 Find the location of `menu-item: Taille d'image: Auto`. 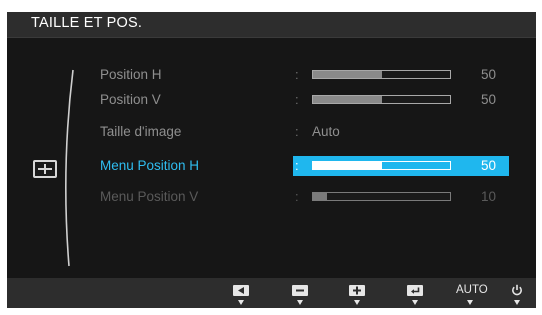

menu-item: Taille d'image: Auto is located at coordinates (296, 132).